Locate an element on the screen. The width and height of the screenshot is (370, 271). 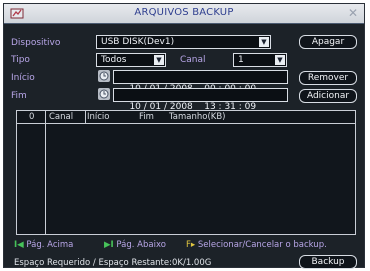
end-label: Fim is located at coordinates (19, 96).